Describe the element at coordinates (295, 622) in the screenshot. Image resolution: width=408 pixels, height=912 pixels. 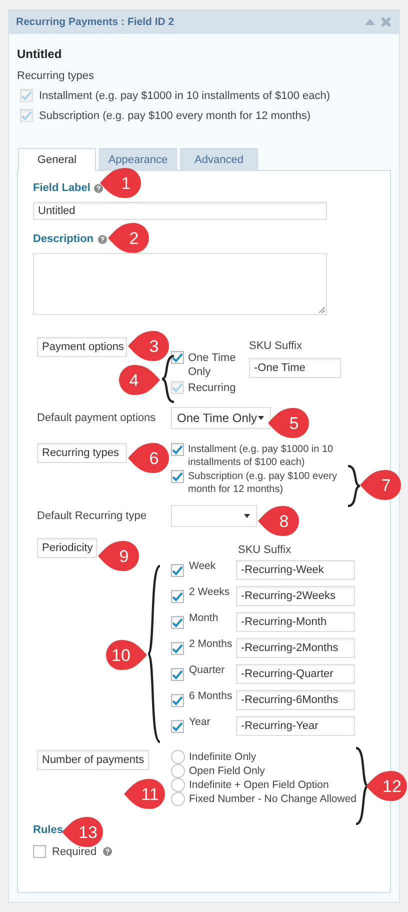
I see `sku-field: -Recurring-Month` at that location.